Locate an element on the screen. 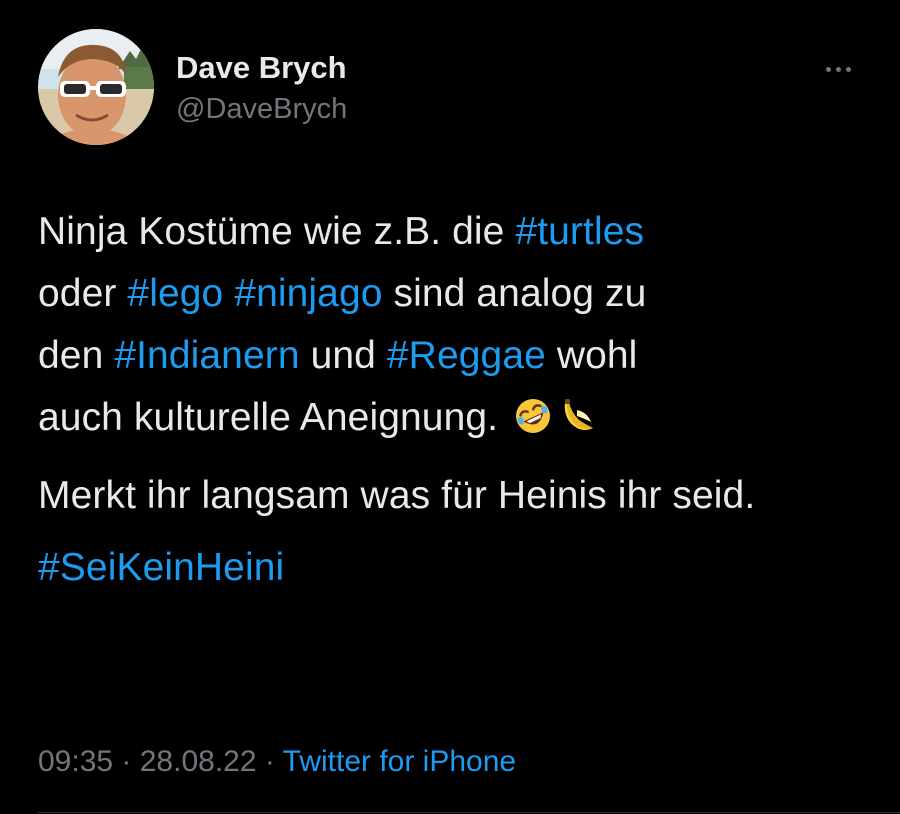  tweet-meta: 09:35 · 28.08.22 · Twitter for iPhone is located at coordinates (277, 762).